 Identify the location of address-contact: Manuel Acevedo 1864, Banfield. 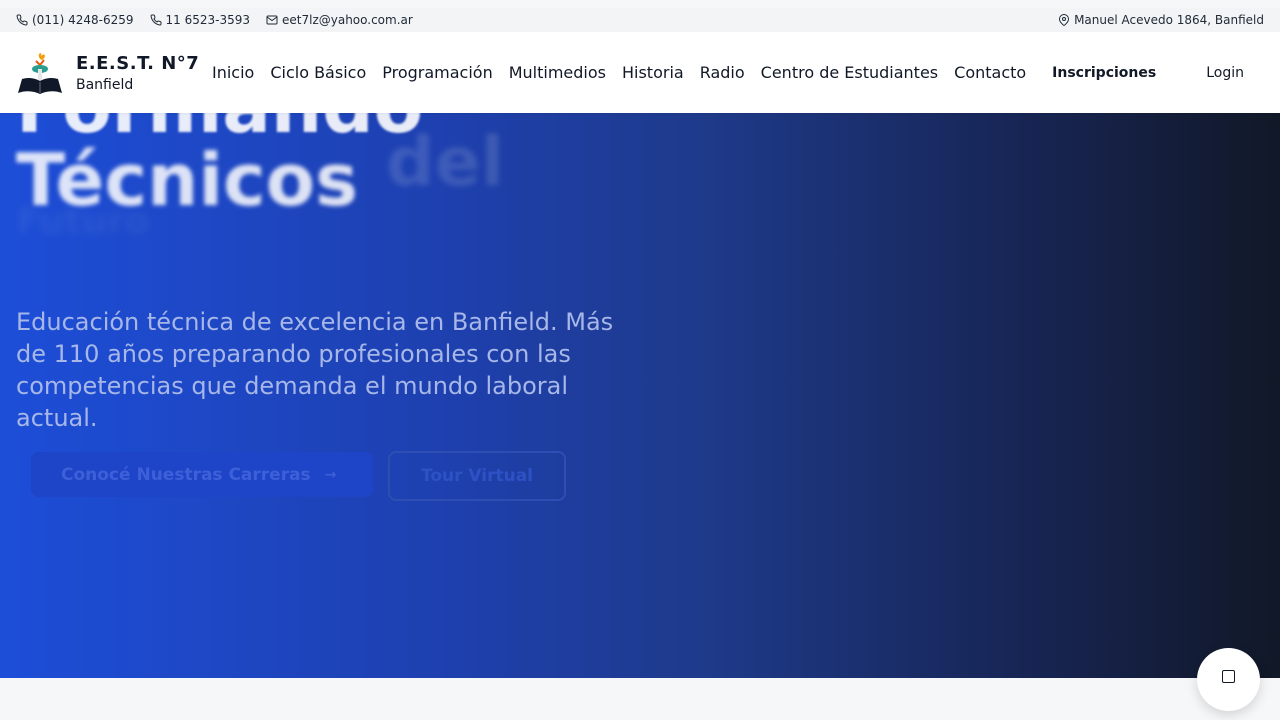
(1161, 20).